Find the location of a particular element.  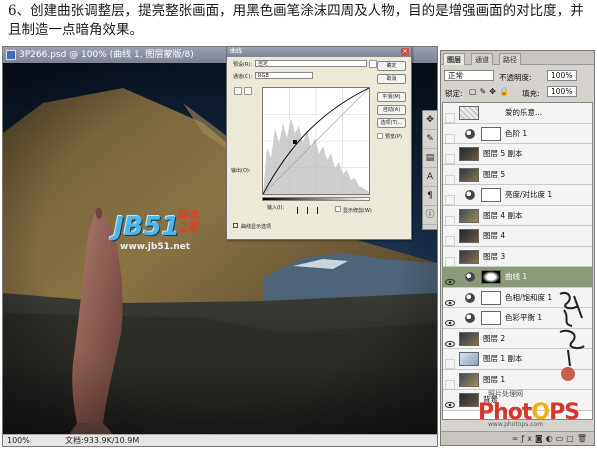

eyedropper-white-icon is located at coordinates (319, 210).